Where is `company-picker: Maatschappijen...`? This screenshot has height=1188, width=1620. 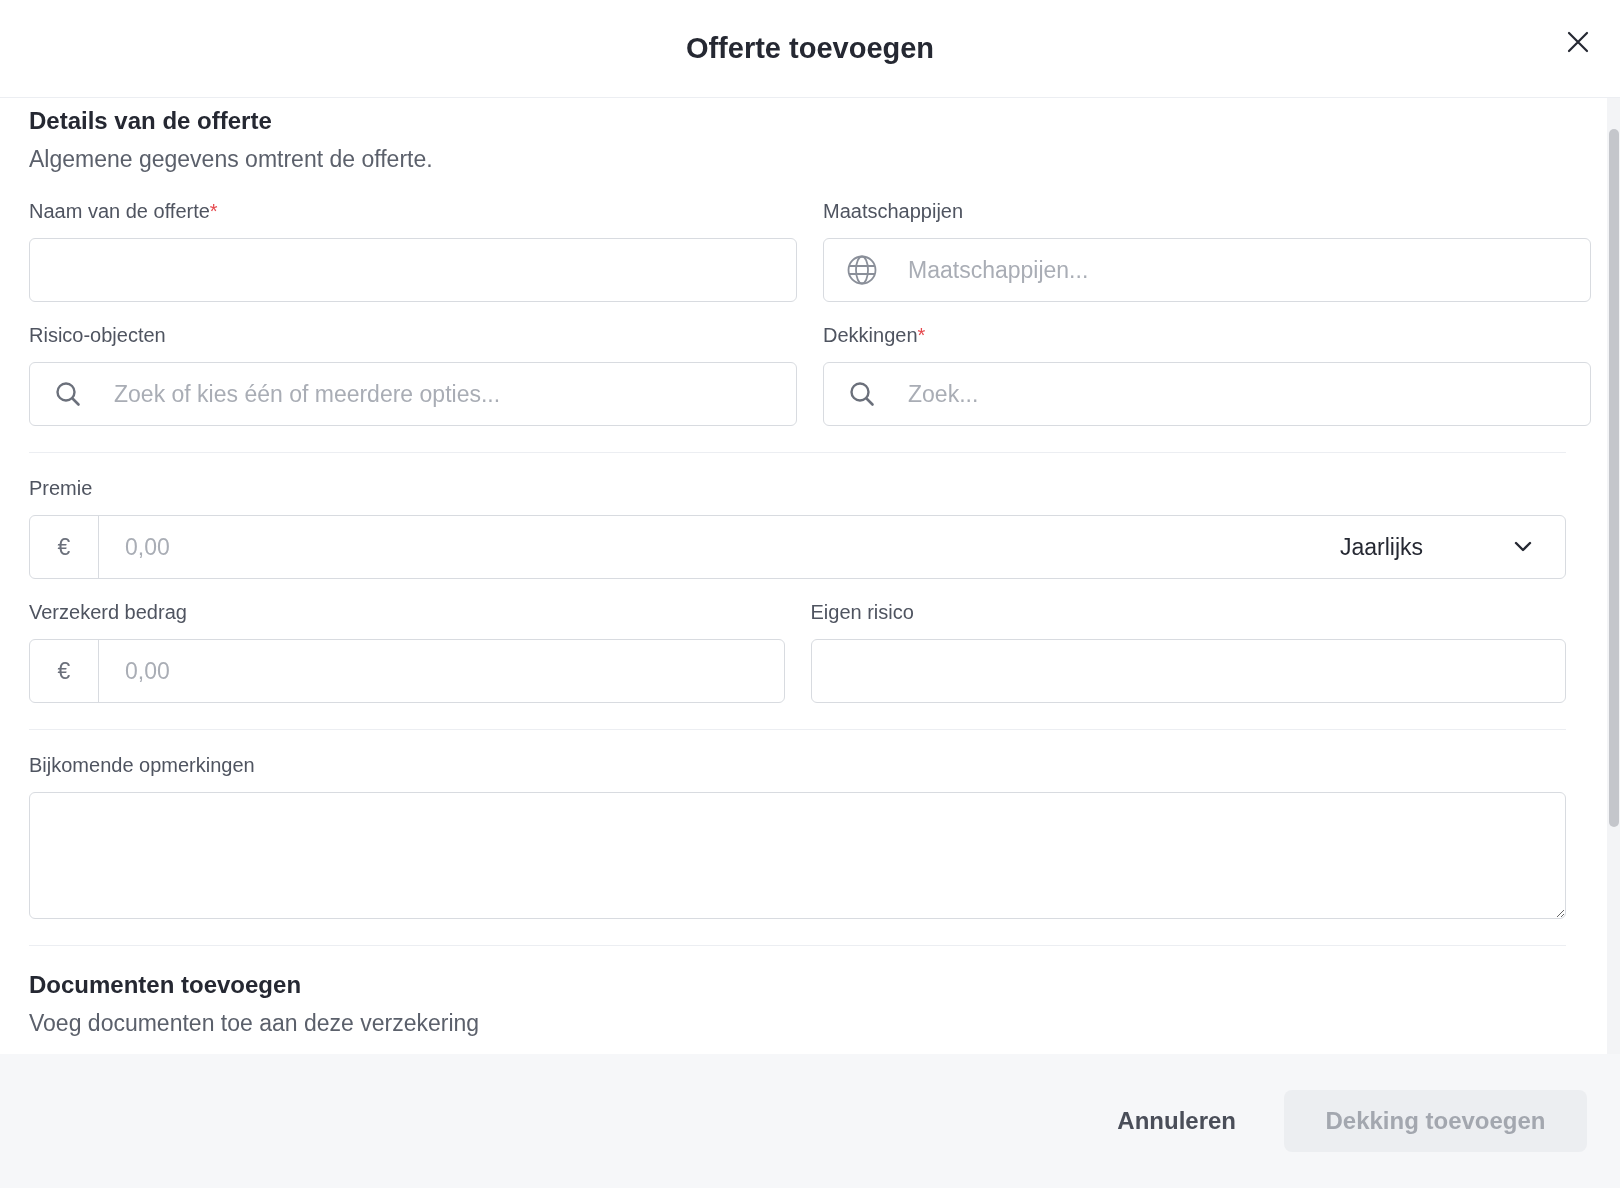 company-picker: Maatschappijen... is located at coordinates (1207, 270).